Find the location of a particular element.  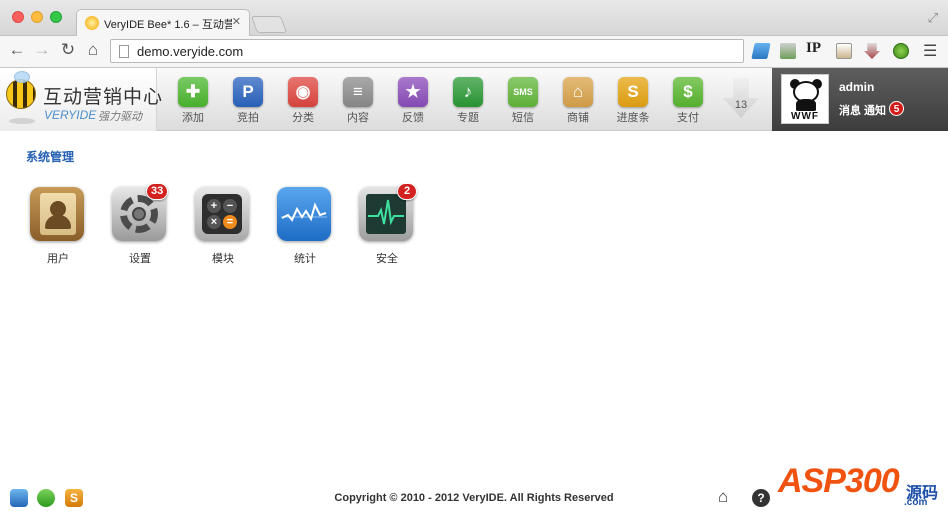

avatar-text: WWF is located at coordinates (805, 116).